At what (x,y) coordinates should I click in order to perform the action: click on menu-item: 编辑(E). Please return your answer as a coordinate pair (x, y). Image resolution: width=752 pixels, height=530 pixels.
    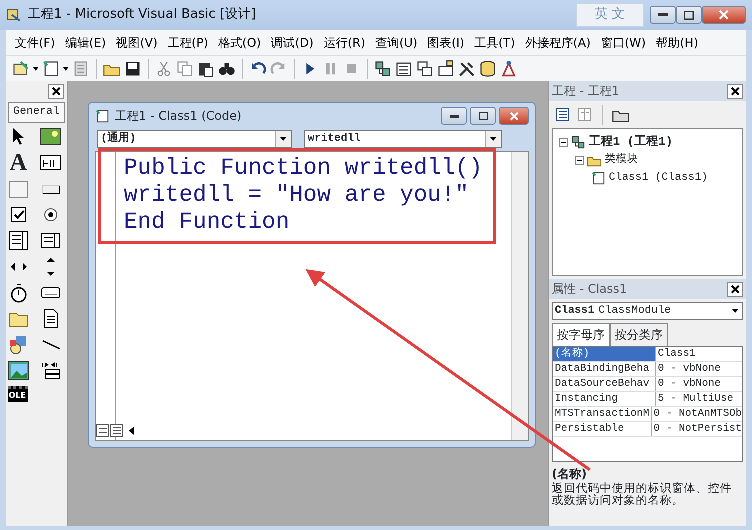
    Looking at the image, I should click on (86, 43).